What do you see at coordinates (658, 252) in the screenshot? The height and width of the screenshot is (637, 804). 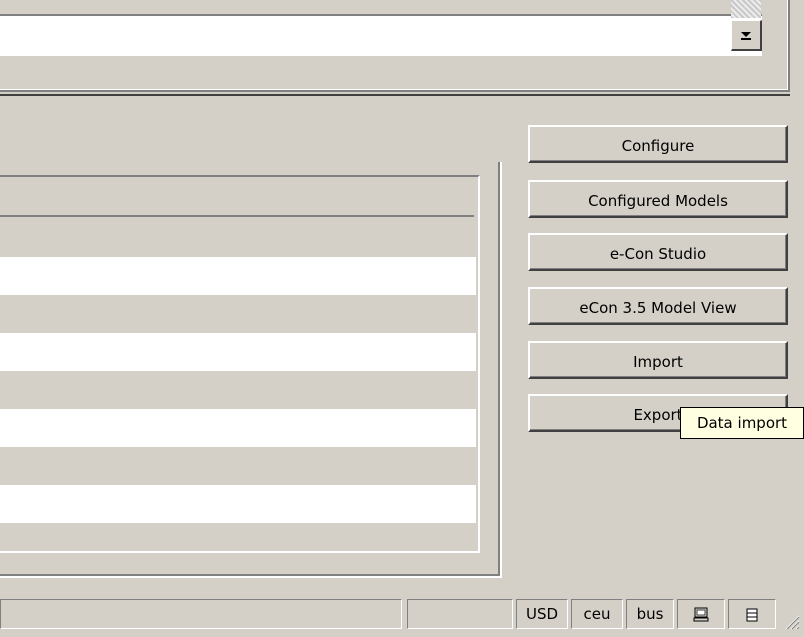 I see `econ-studio-button: e-Con Studio` at bounding box center [658, 252].